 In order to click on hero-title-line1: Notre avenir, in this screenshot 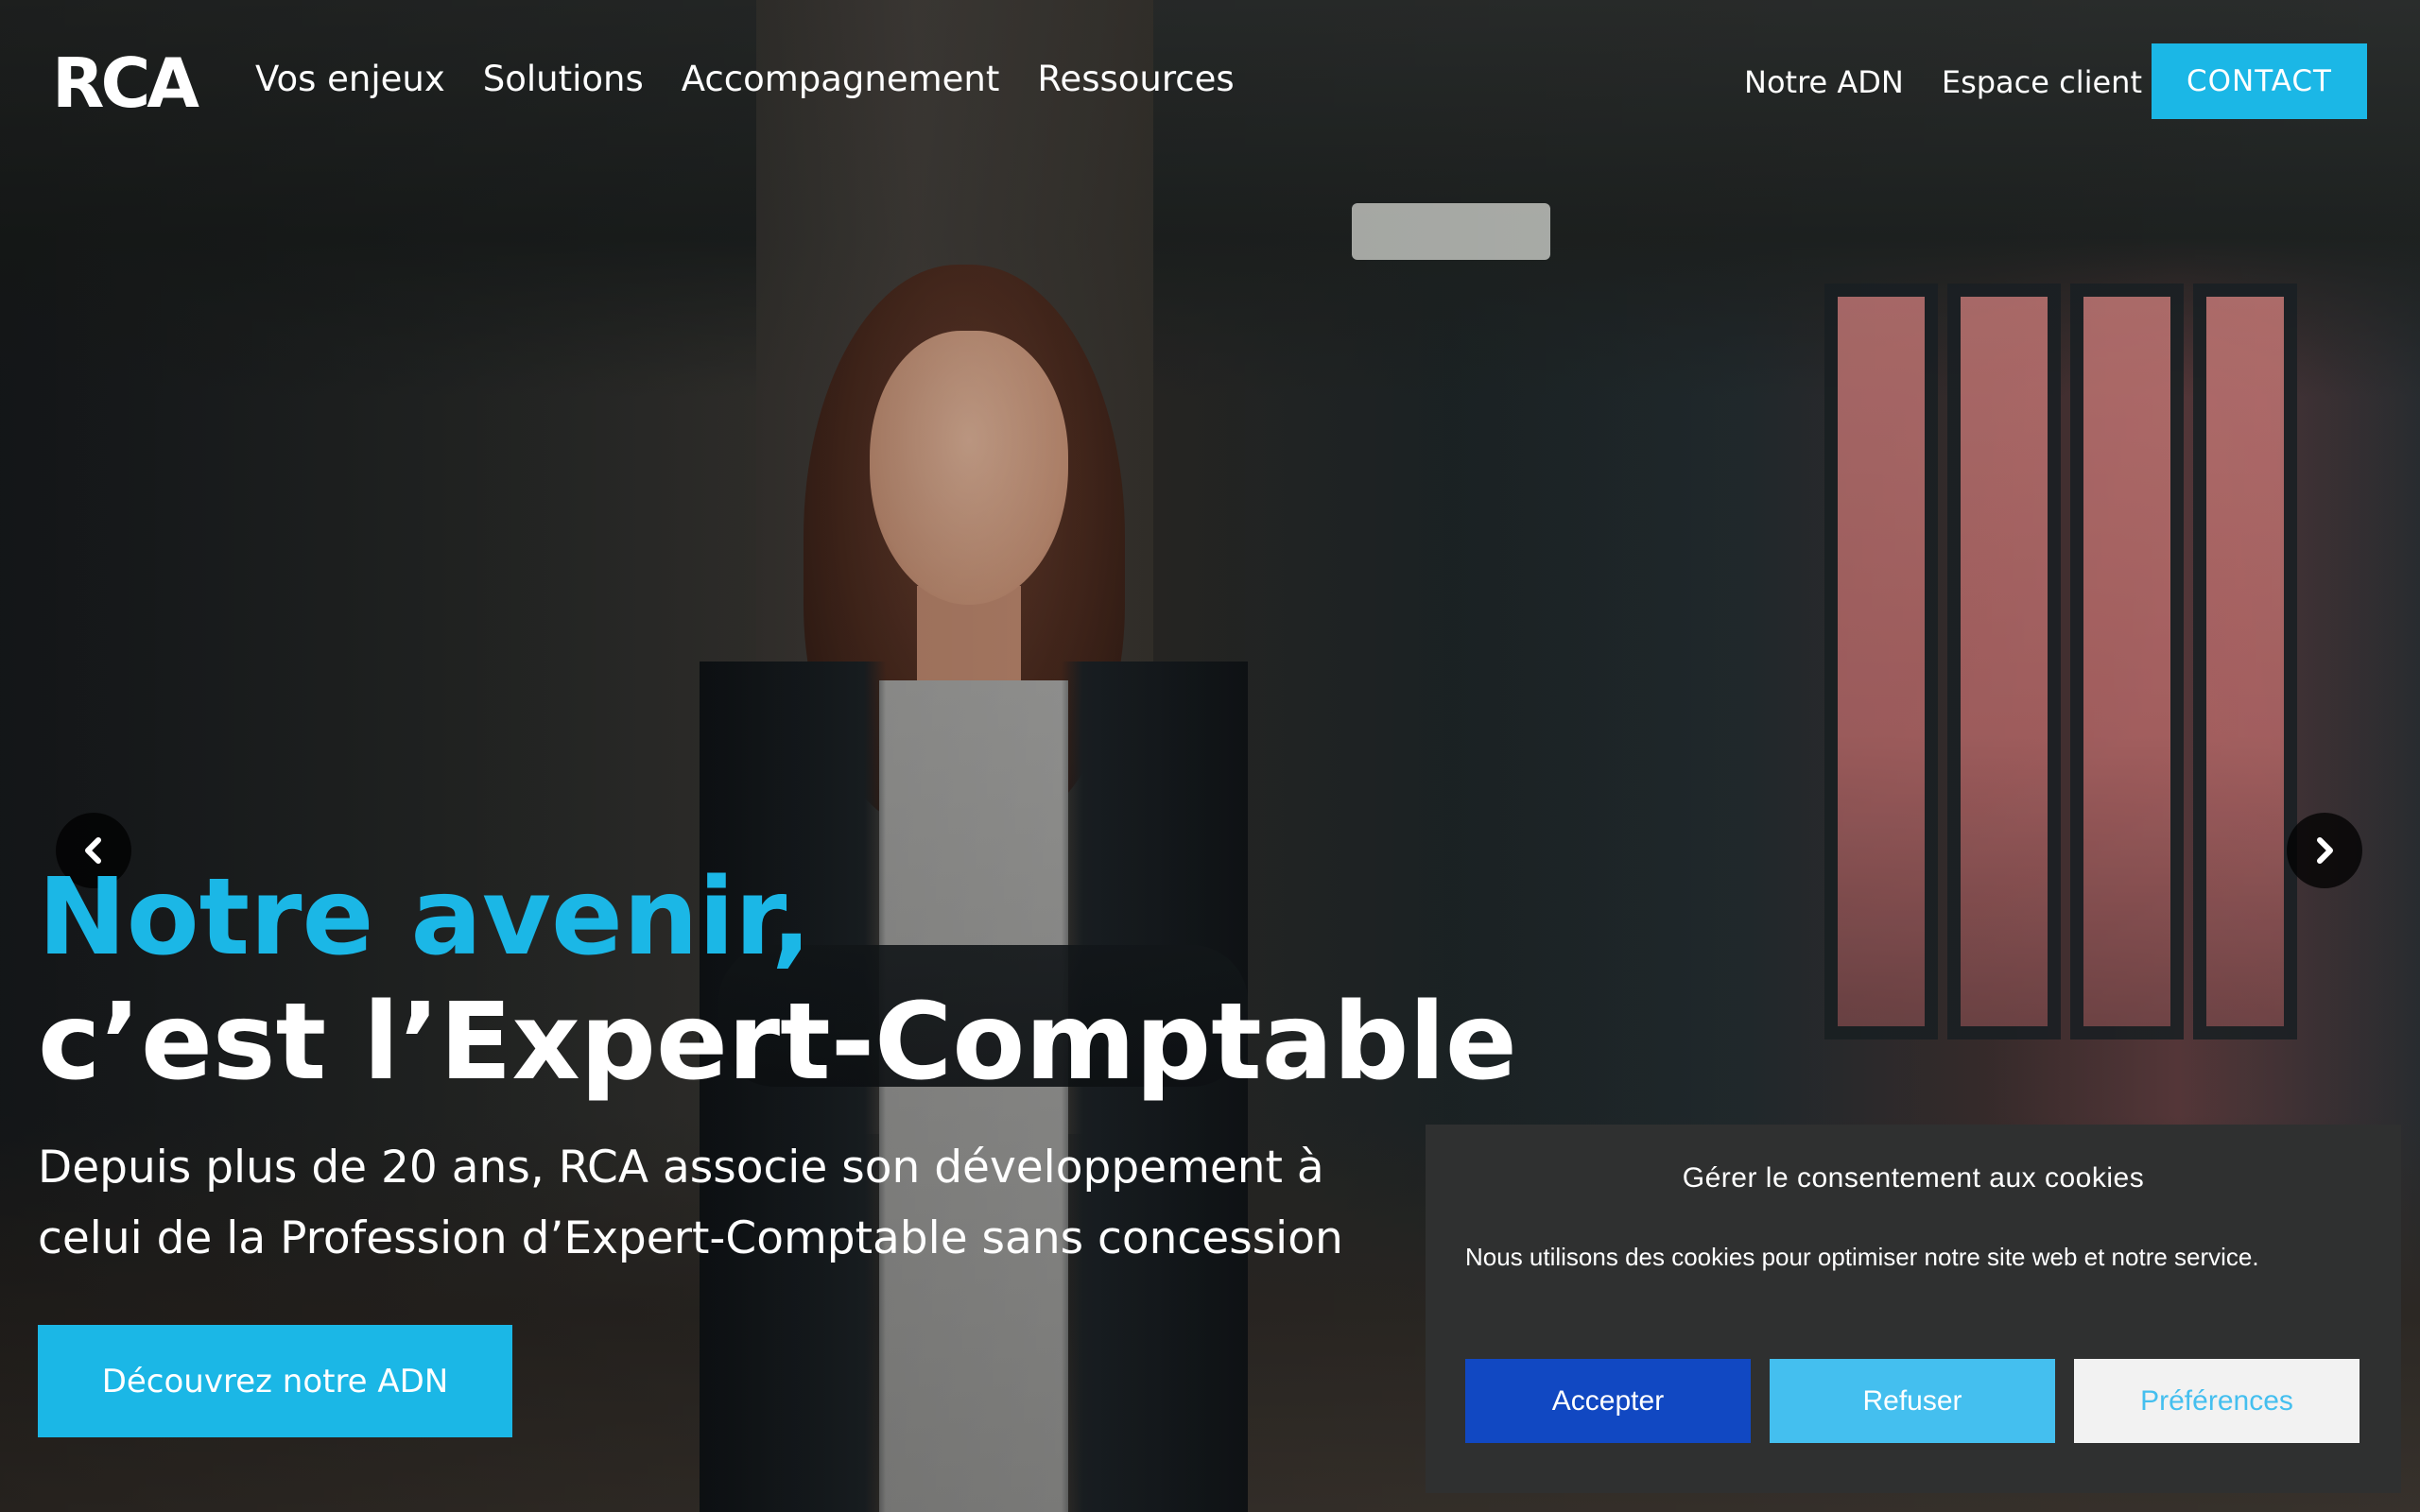, I will do `click(425, 917)`.